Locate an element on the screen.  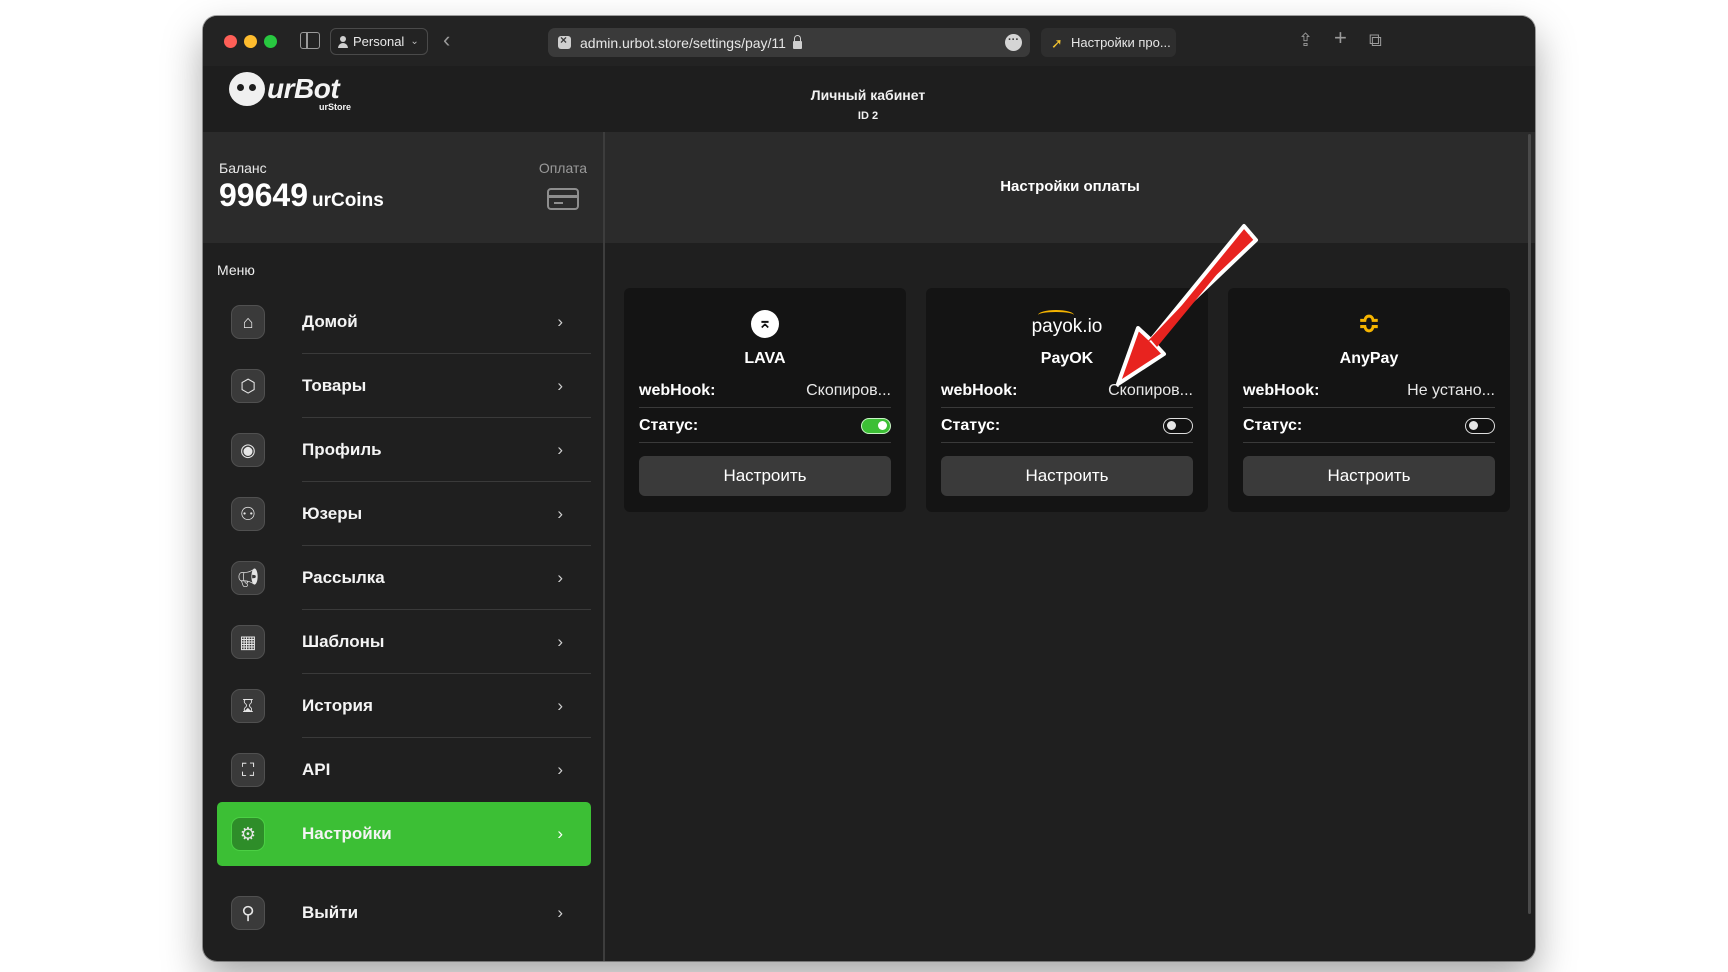
sidebar-item-label: История is located at coordinates (337, 705).